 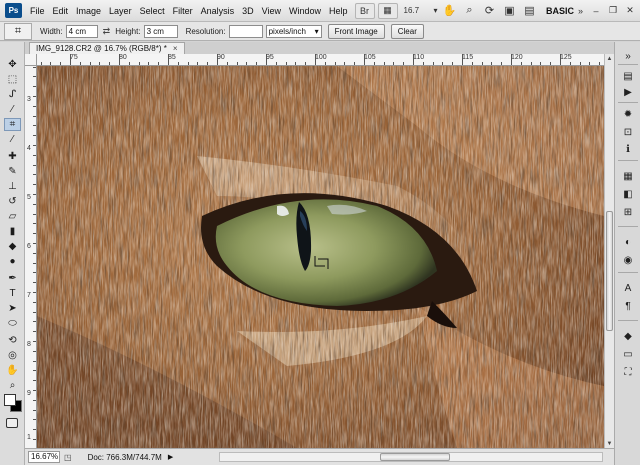 I want to click on ruler-label: 105, so click(x=370, y=57).